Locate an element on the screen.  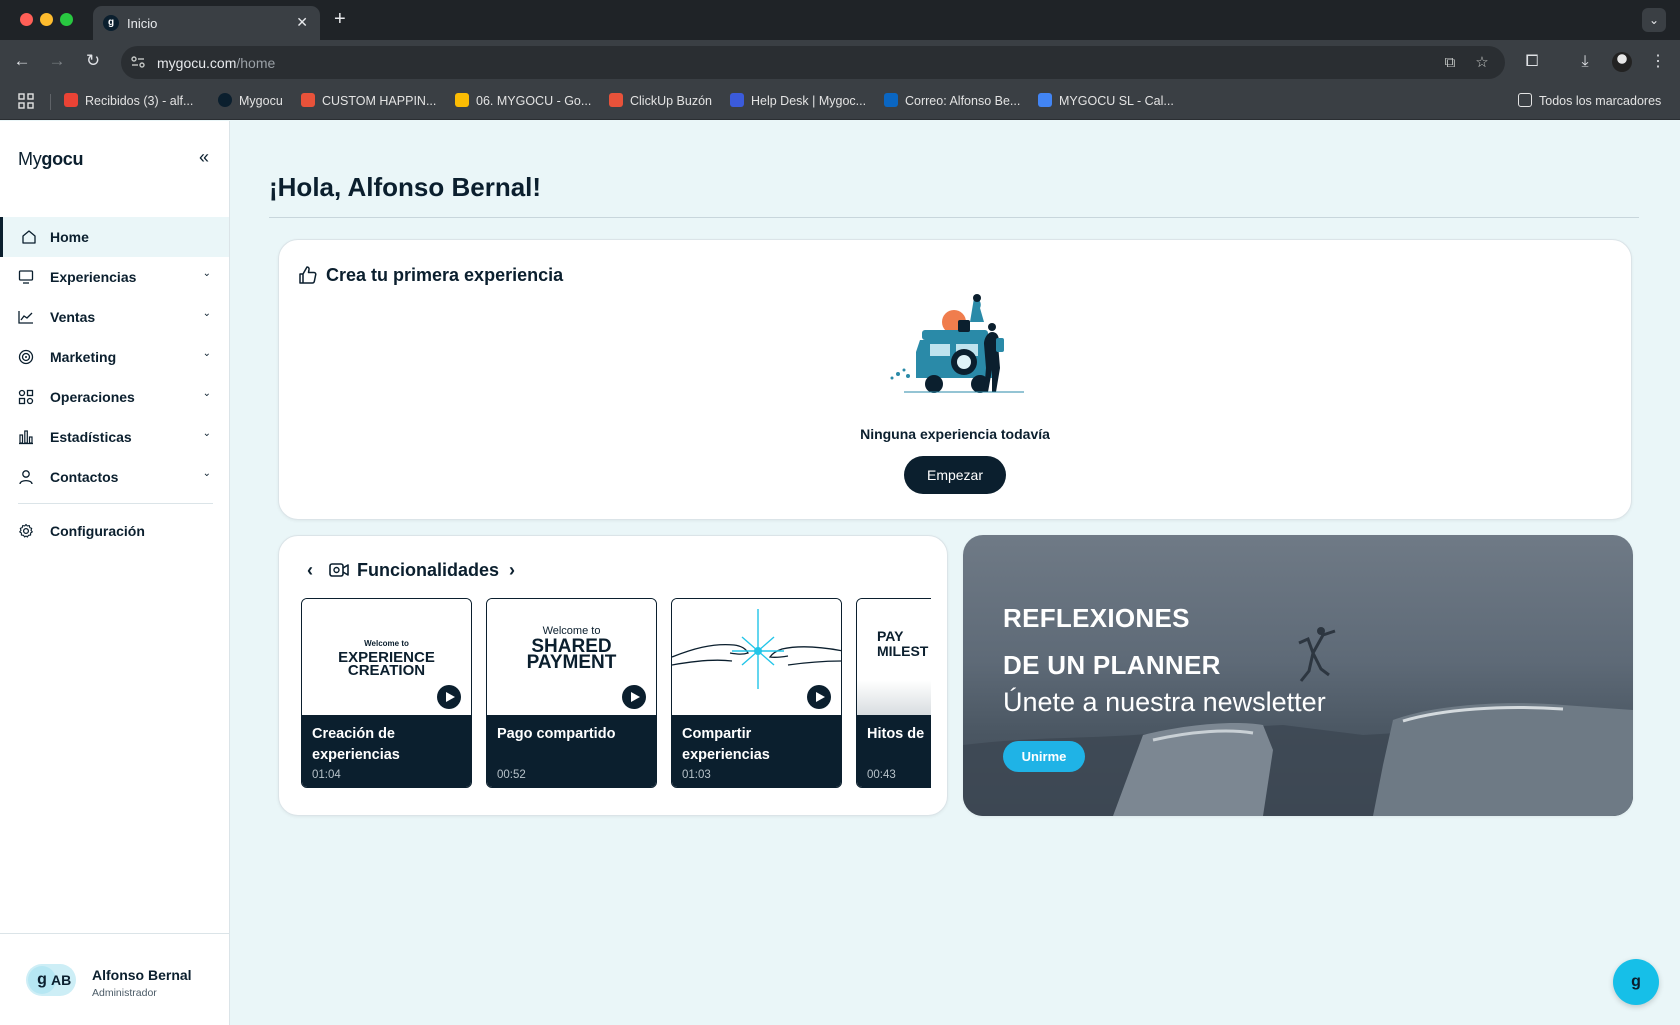
user-panel: g AB Alfonso Bernal Administrador is located at coordinates (114, 979).